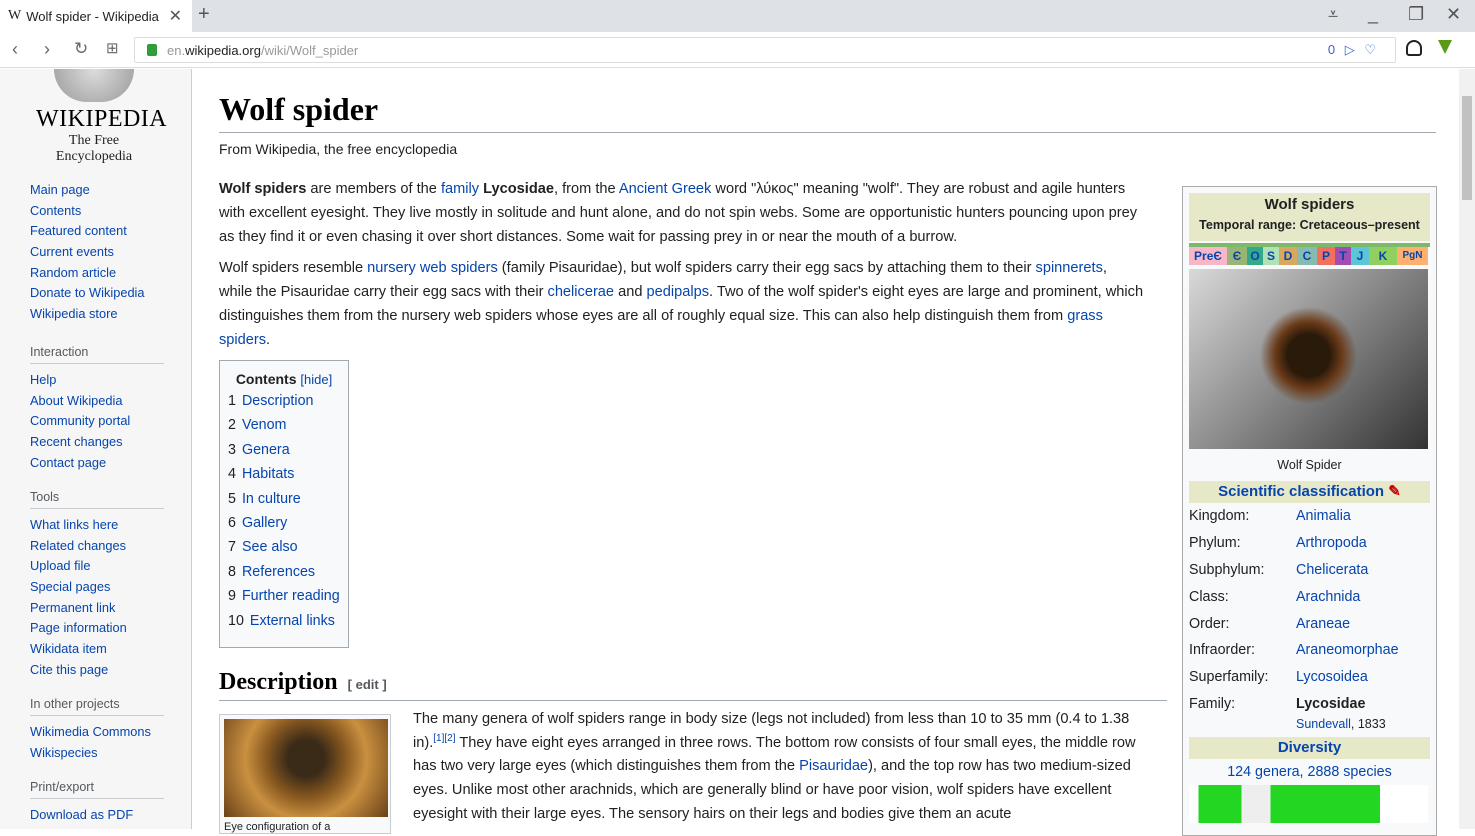 This screenshot has height=836, width=1475. What do you see at coordinates (1326, 256) in the screenshot?
I see `period-label: P` at bounding box center [1326, 256].